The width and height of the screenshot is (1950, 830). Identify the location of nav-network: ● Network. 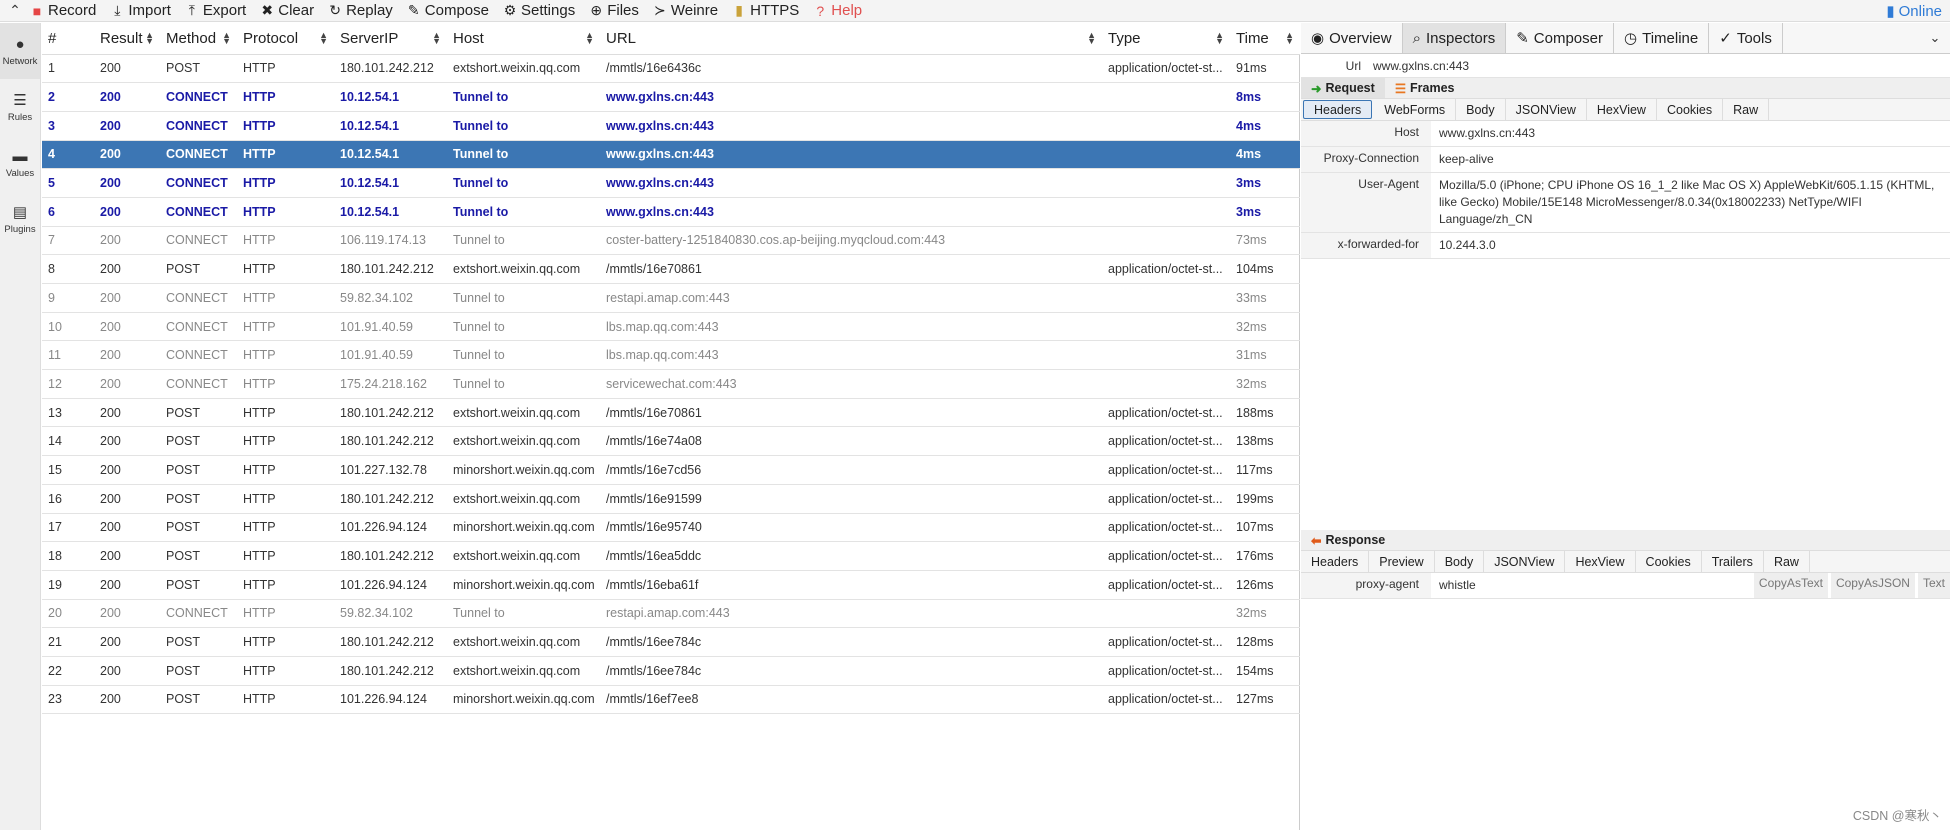
(20, 51).